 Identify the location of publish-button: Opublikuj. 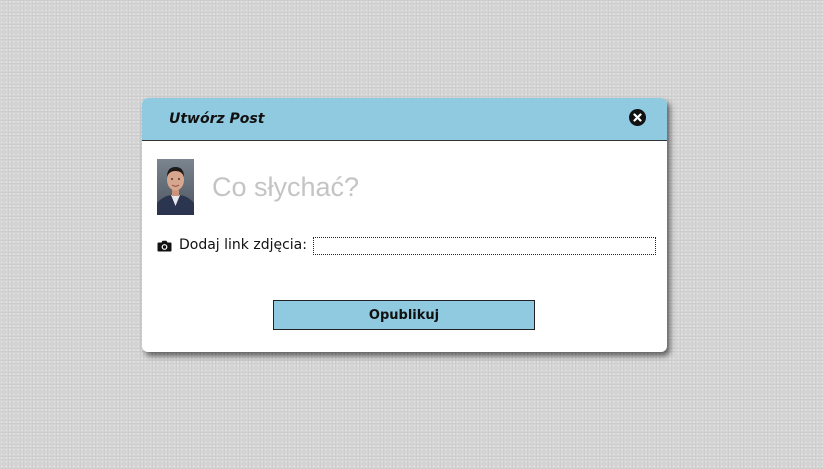
(404, 315).